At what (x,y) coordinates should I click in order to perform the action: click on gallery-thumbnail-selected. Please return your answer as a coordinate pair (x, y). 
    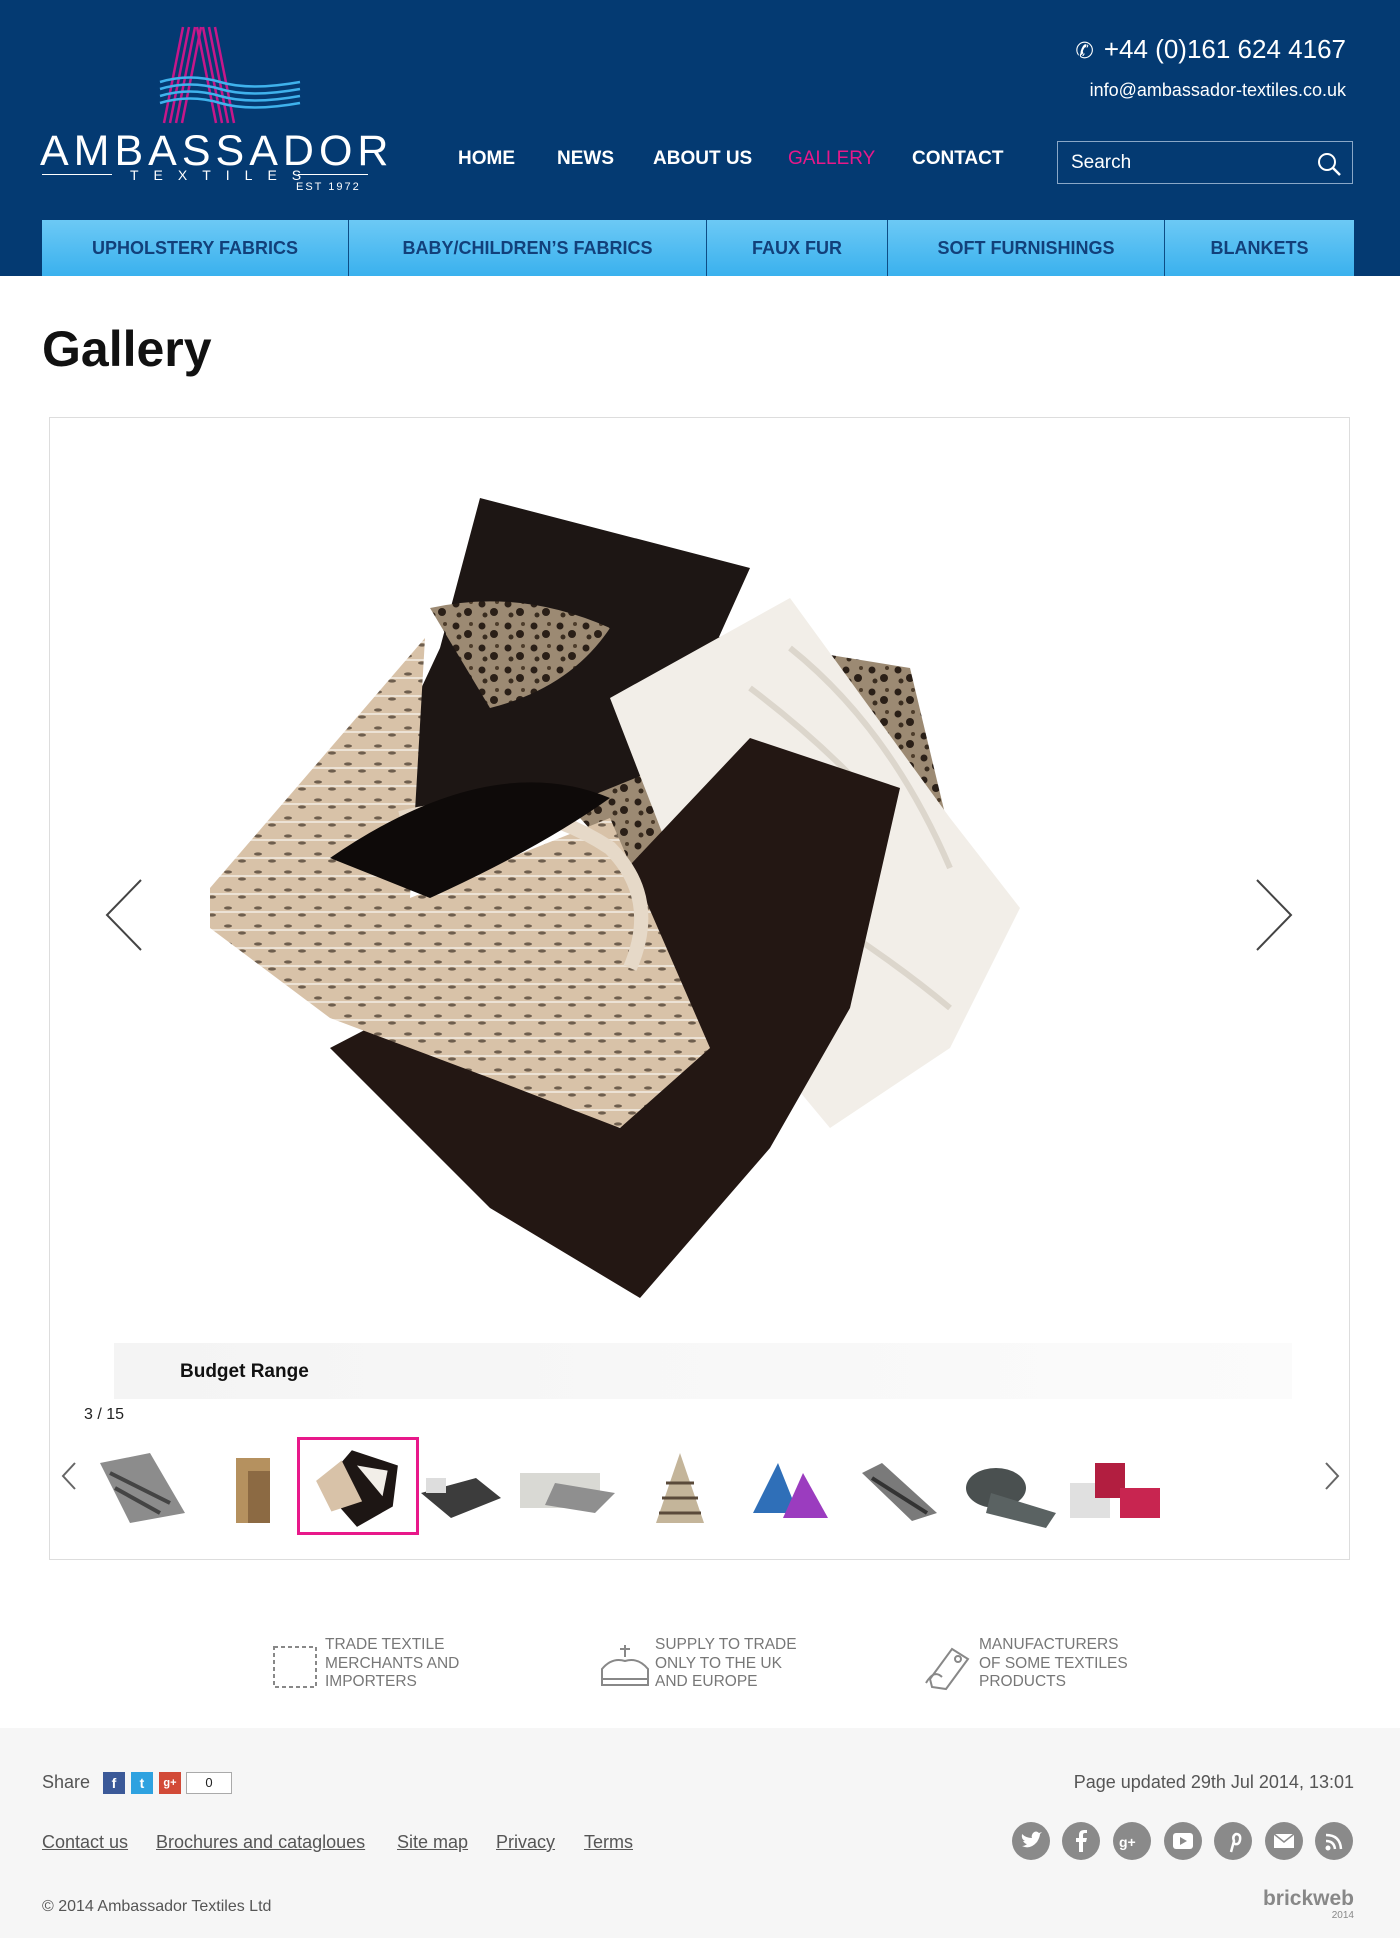
    Looking at the image, I should click on (358, 1486).